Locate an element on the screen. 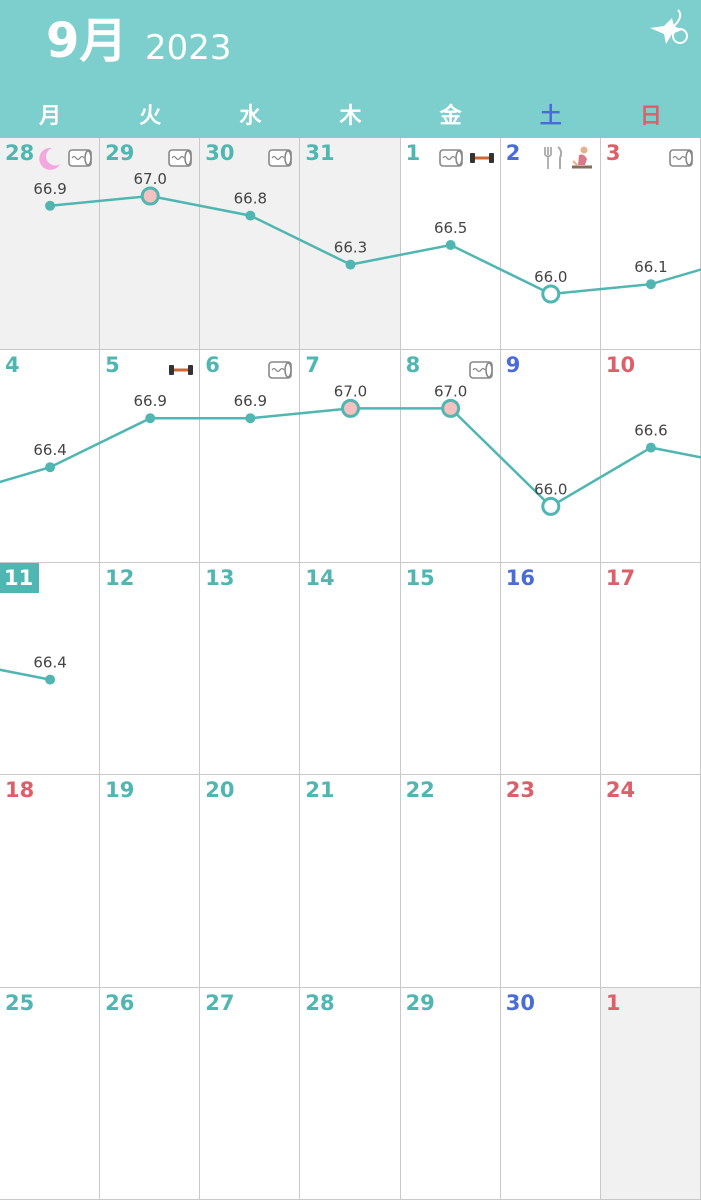 This screenshot has width=701, height=1200. weight-label: 66.5 is located at coordinates (450, 228).